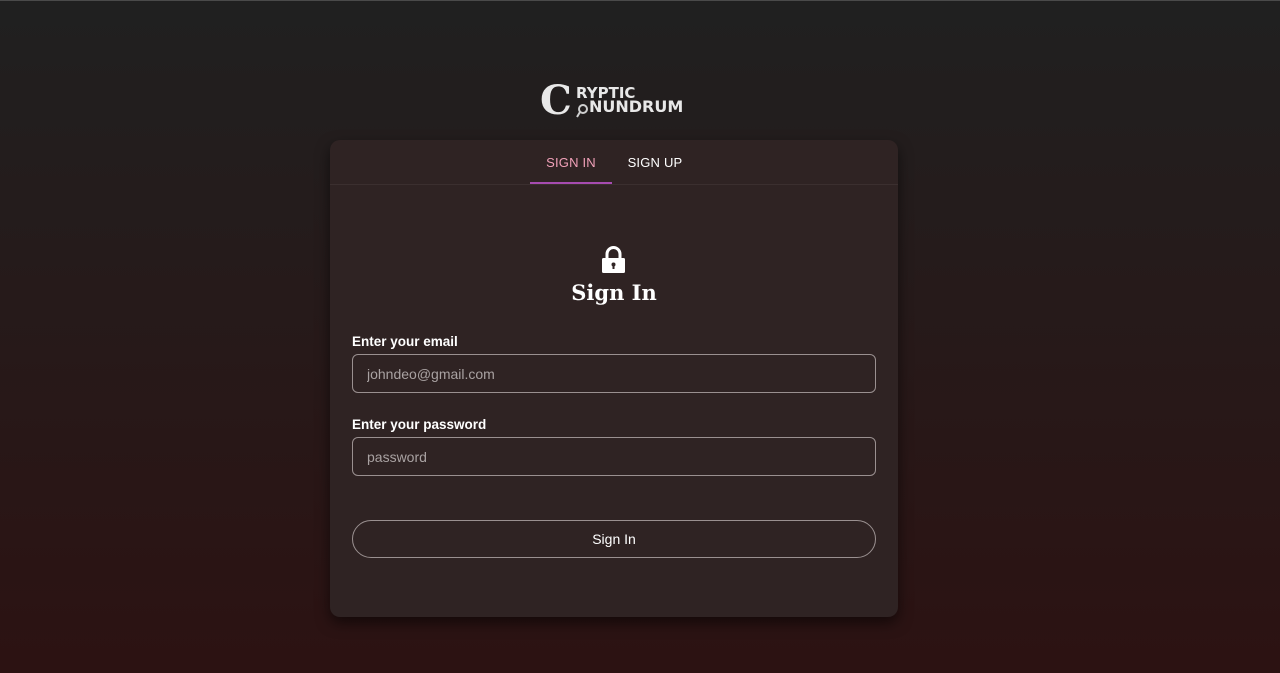 This screenshot has width=1280, height=673. What do you see at coordinates (655, 162) in the screenshot?
I see `tab-sign-up: SIGN UP` at bounding box center [655, 162].